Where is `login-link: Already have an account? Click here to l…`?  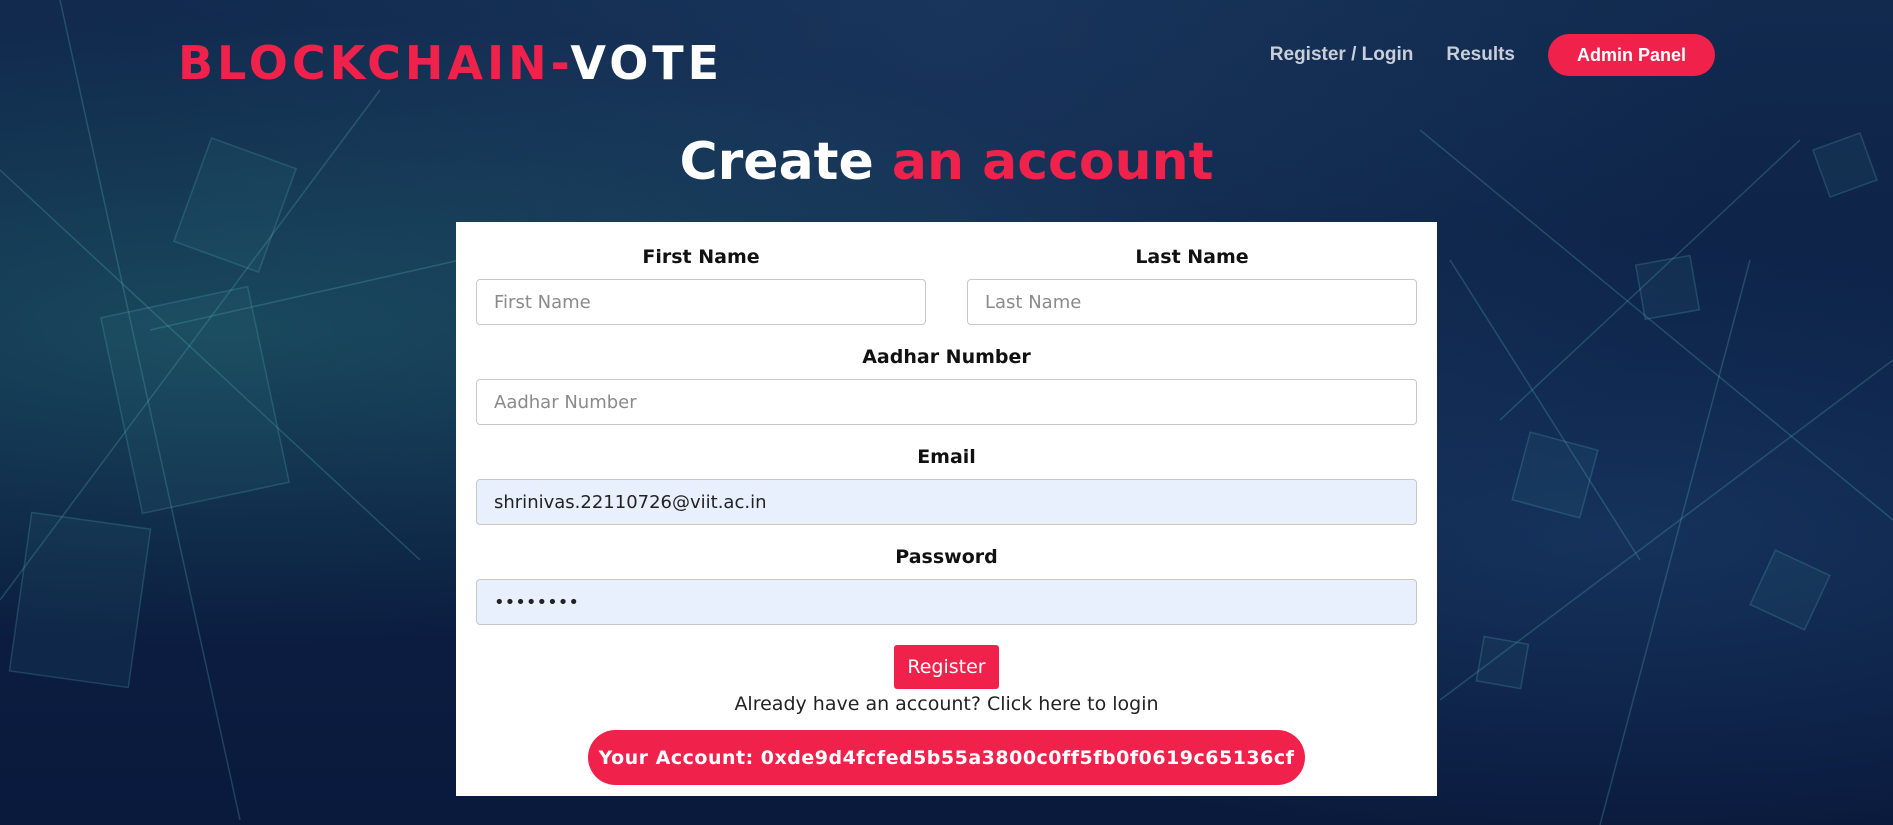
login-link: Already have an account? Click here to l… is located at coordinates (946, 704).